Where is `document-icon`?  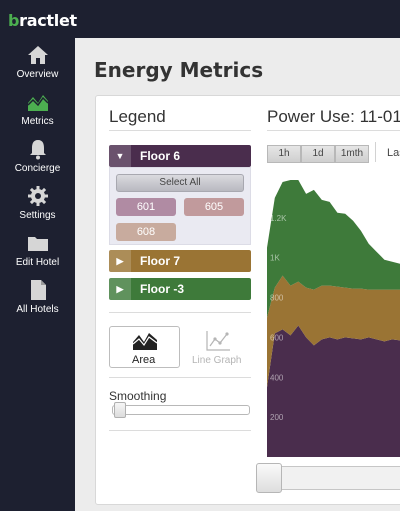
document-icon is located at coordinates (38, 290).